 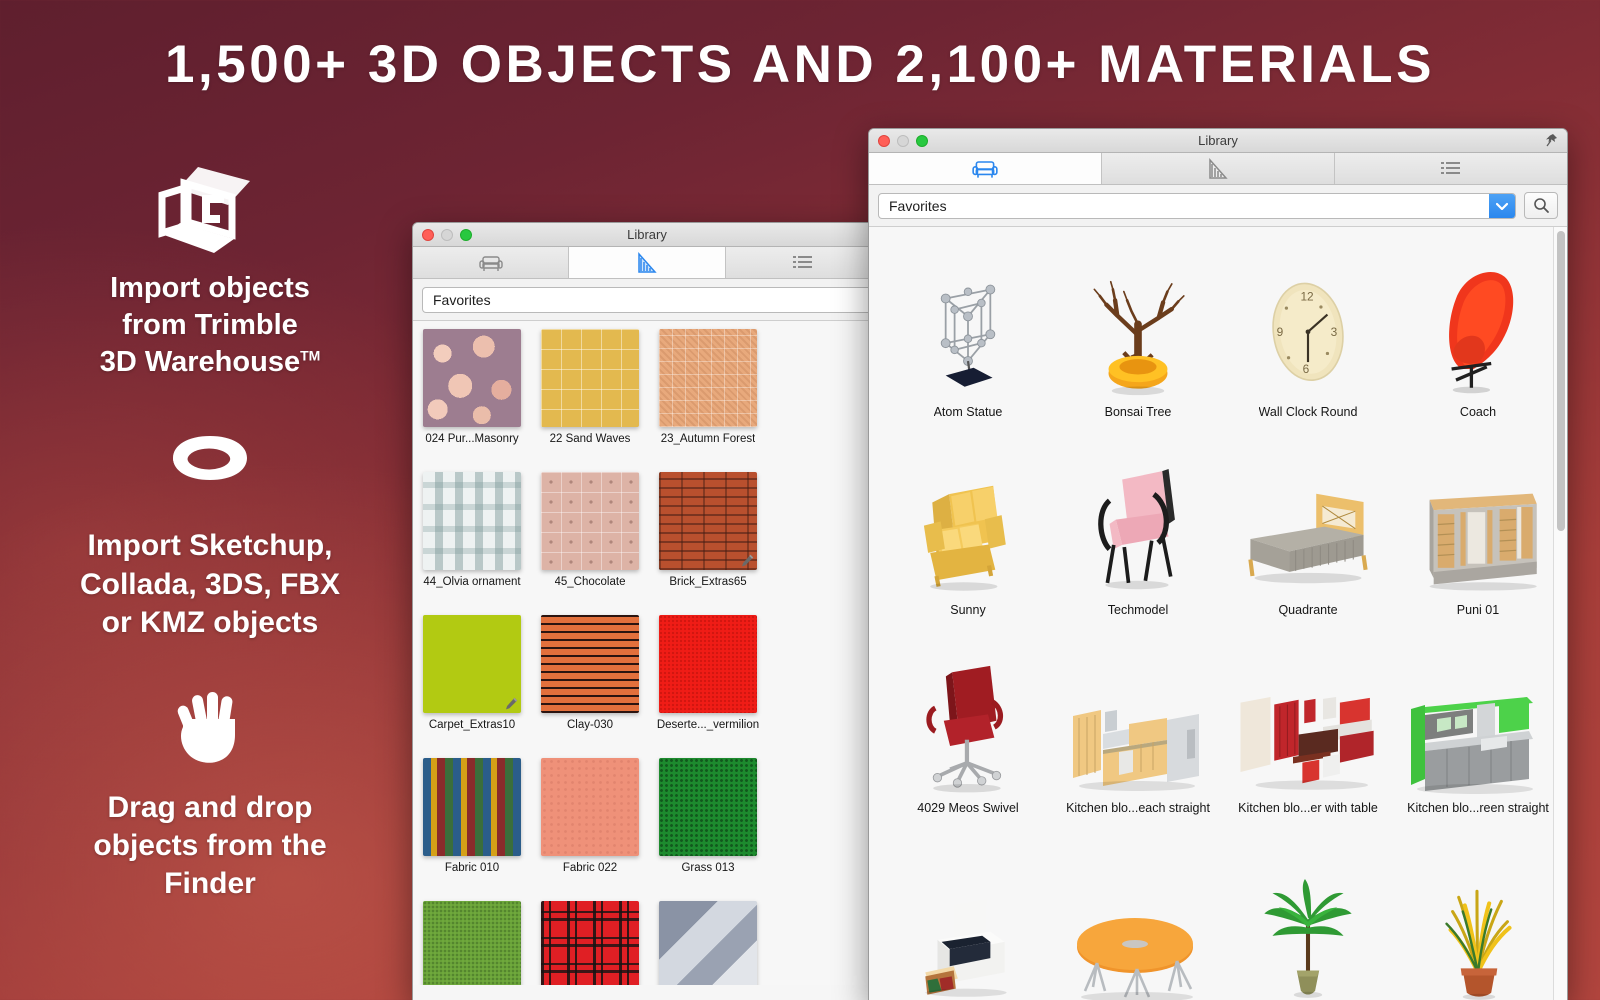 I want to click on objects-category-value: Favorites, so click(x=918, y=205).